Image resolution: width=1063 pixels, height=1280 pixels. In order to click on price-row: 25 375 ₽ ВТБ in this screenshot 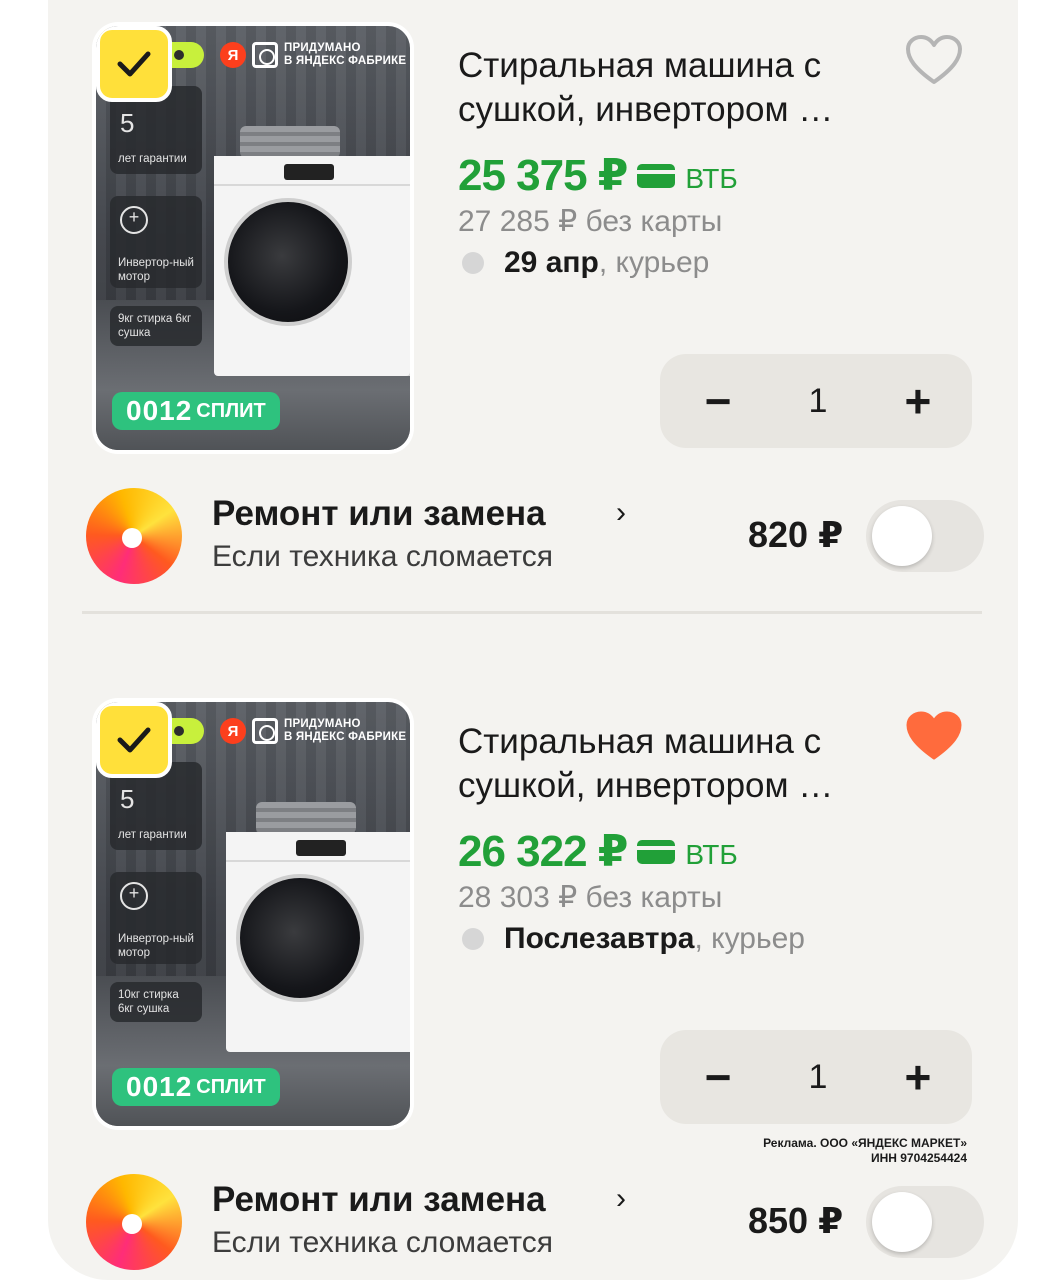, I will do `click(598, 175)`.